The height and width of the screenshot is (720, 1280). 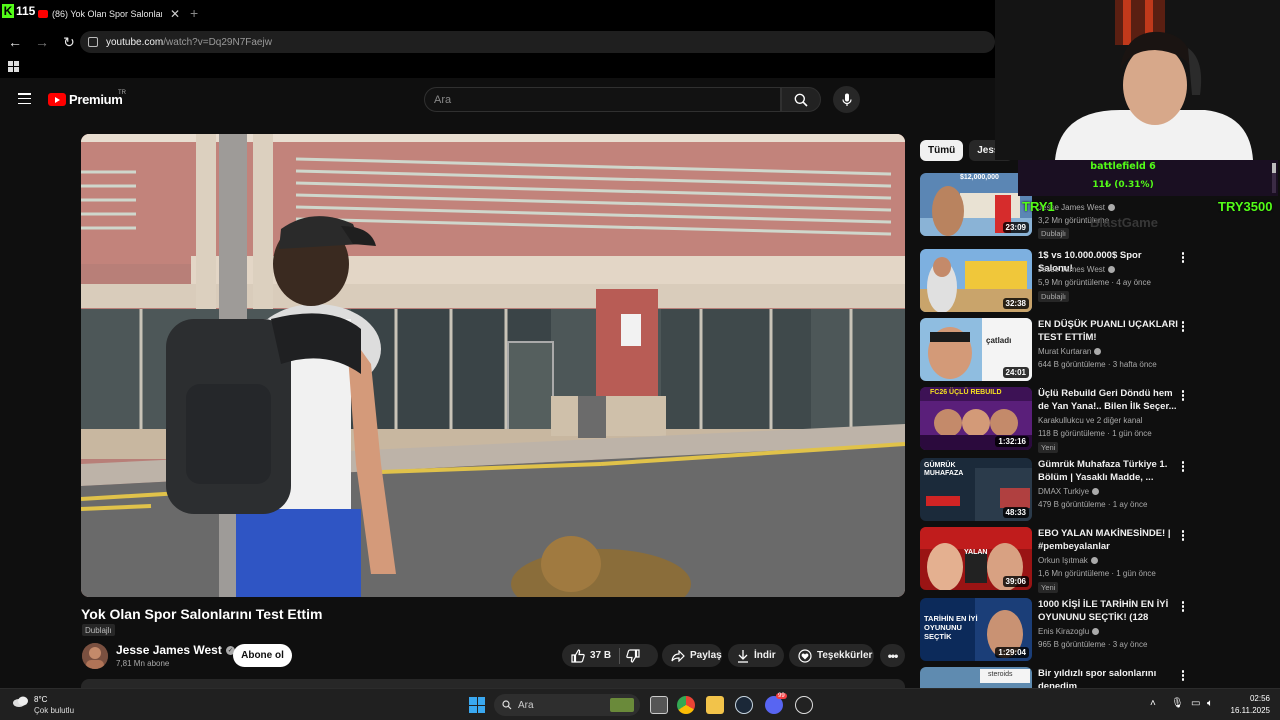 I want to click on channel-name-link: Jesse James West ✓, so click(x=175, y=650).